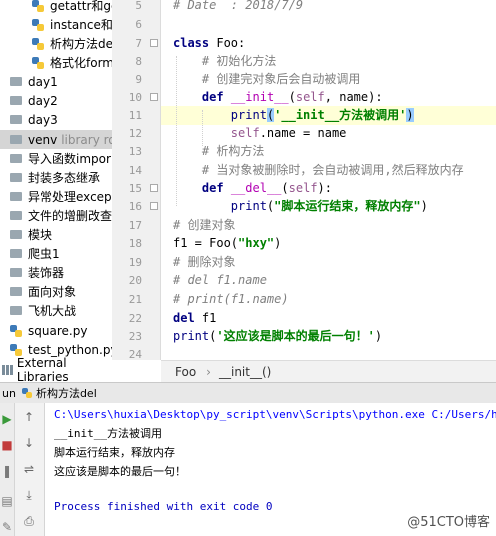 The height and width of the screenshot is (536, 496). Describe the element at coordinates (70, 197) in the screenshot. I see `tree-item-label: 异常处理excep` at that location.